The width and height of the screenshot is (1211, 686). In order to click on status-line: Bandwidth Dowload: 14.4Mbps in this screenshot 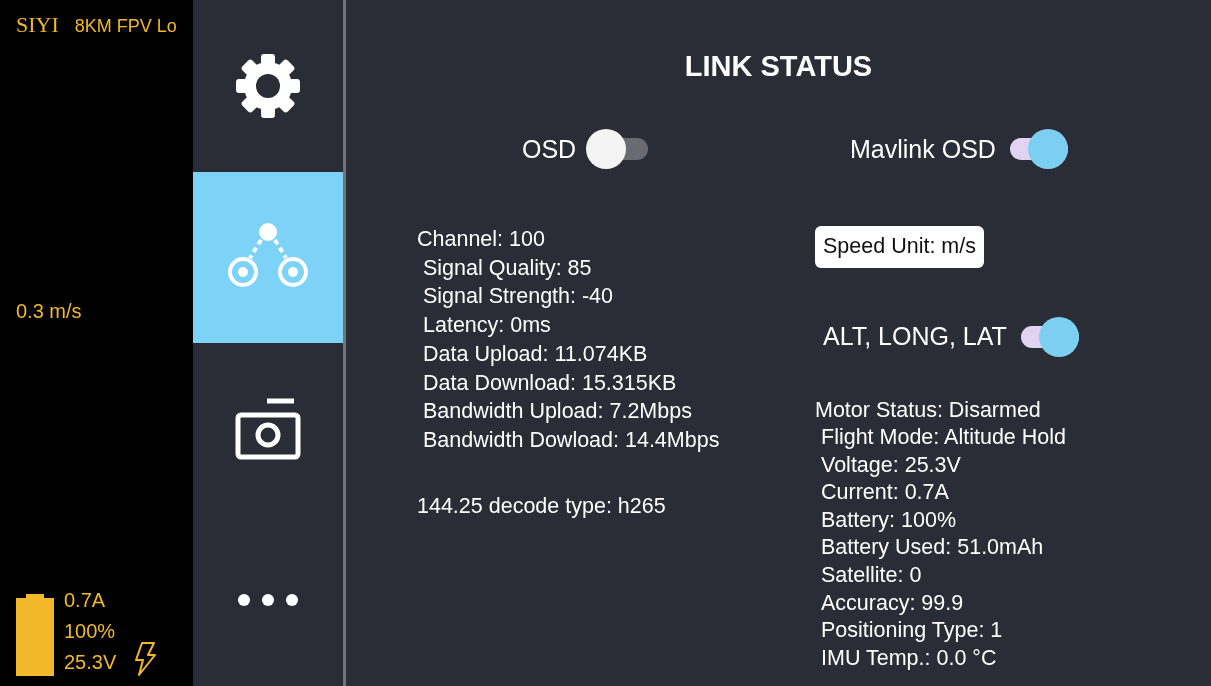, I will do `click(571, 440)`.